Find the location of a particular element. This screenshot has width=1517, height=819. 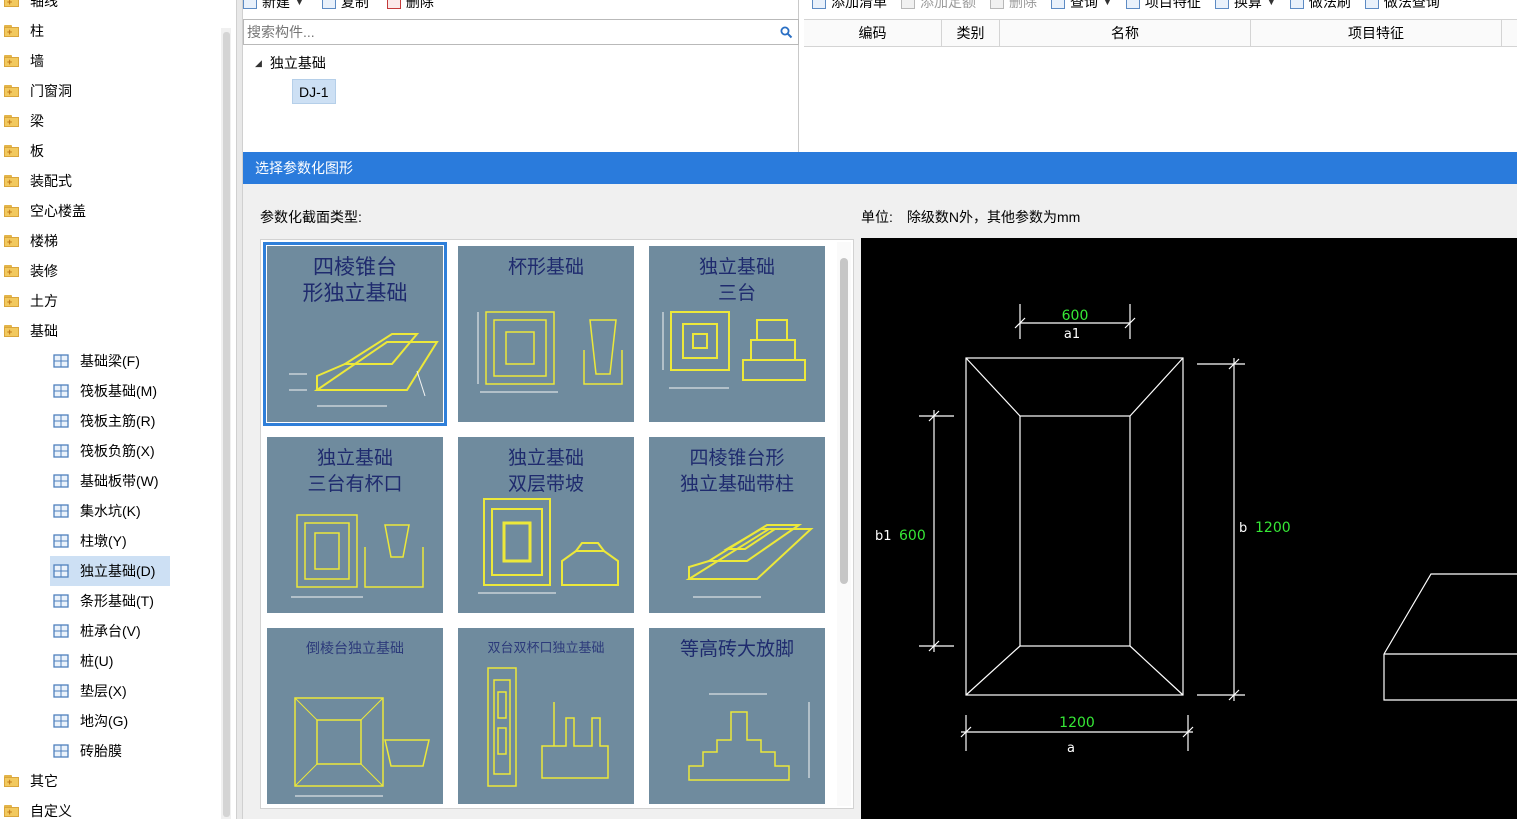

column-label: 项目特征 is located at coordinates (1376, 33).